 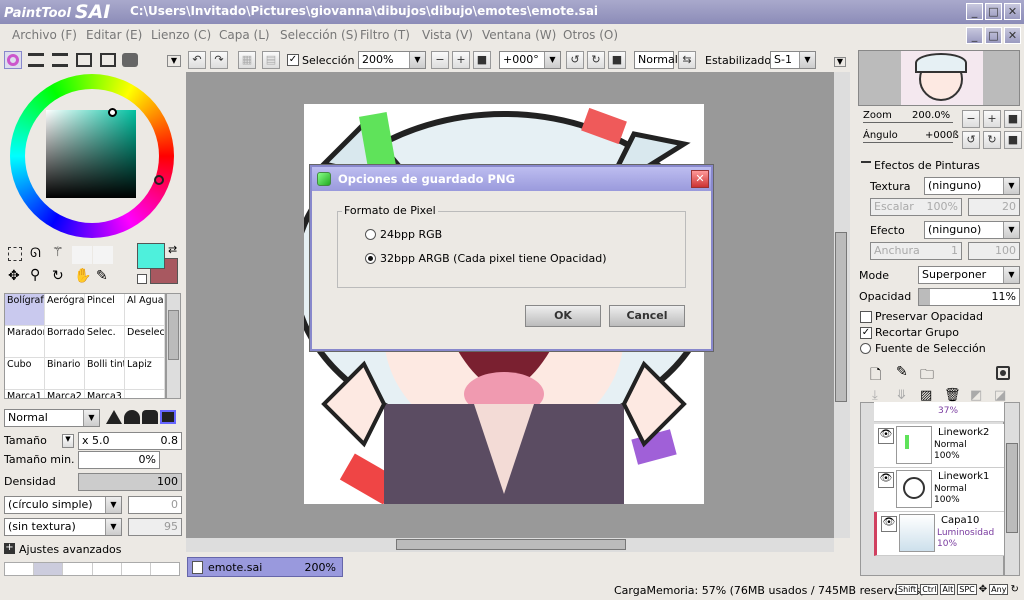 What do you see at coordinates (916, 207) in the screenshot?
I see `effect-scale-slider: Escalar 100%` at bounding box center [916, 207].